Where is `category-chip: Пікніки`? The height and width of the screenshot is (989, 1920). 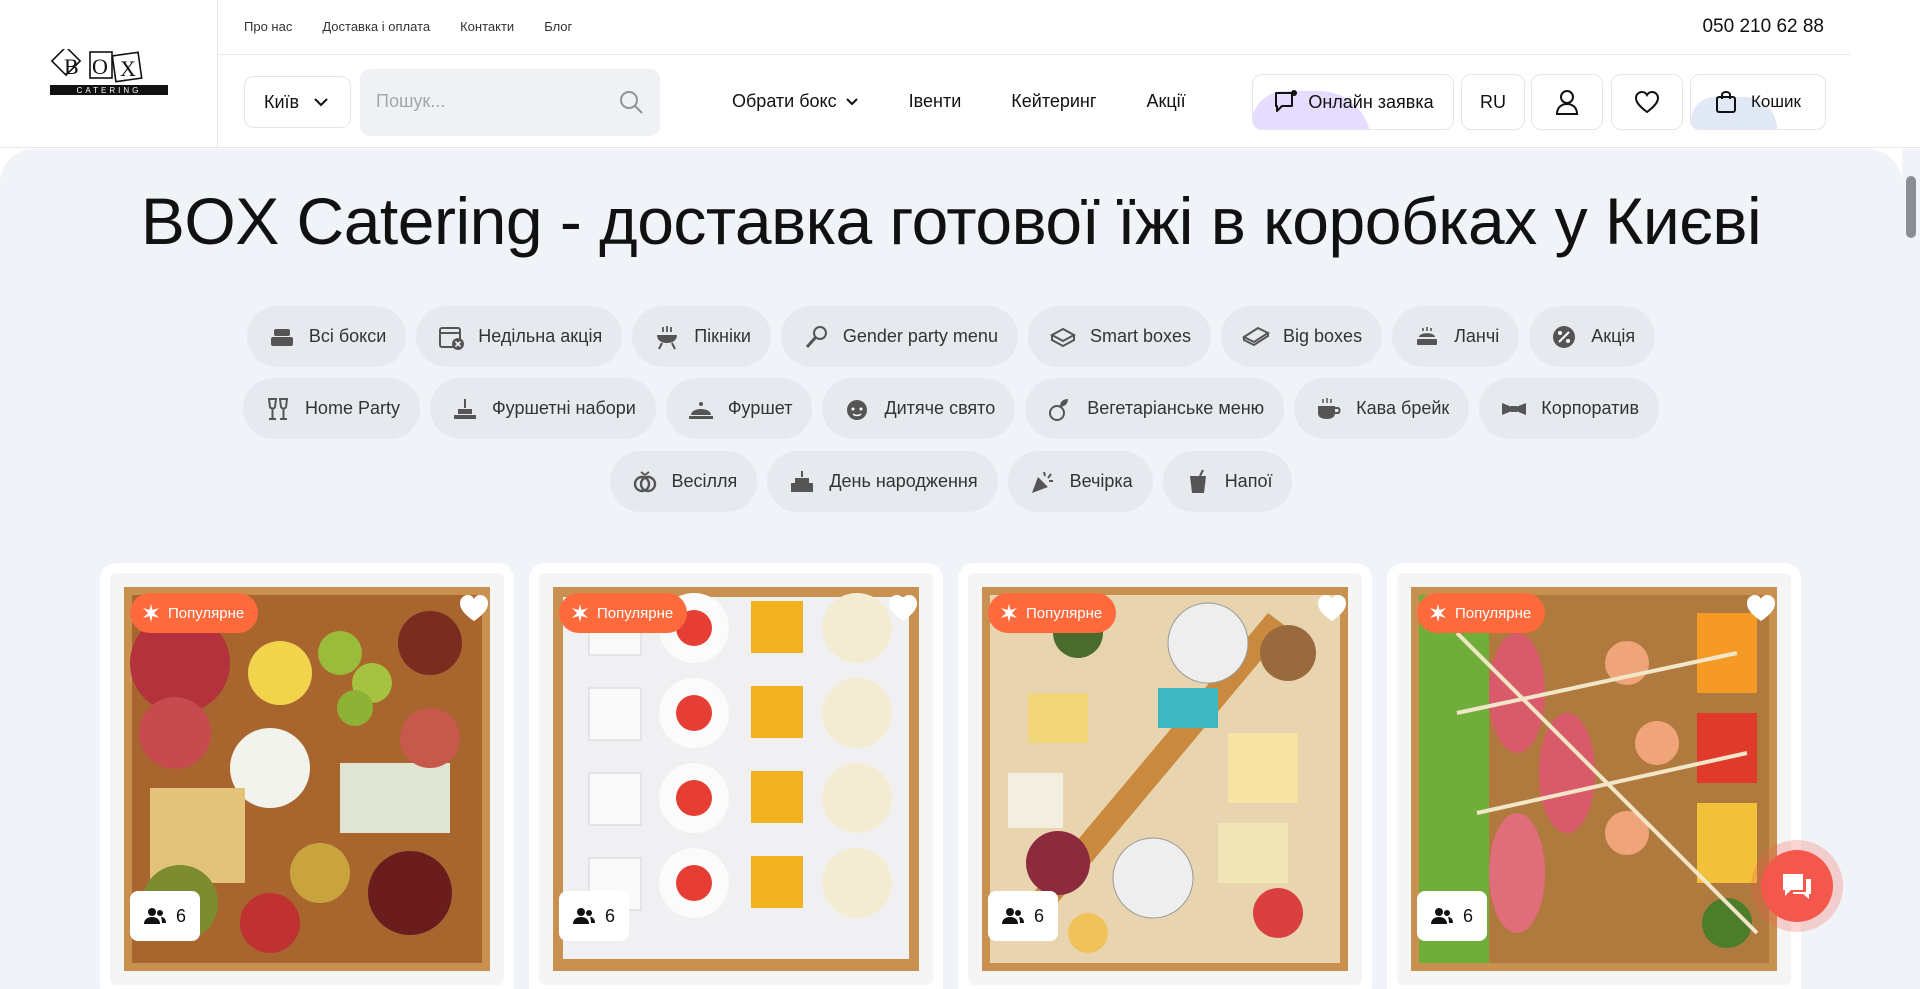 category-chip: Пікніки is located at coordinates (701, 336).